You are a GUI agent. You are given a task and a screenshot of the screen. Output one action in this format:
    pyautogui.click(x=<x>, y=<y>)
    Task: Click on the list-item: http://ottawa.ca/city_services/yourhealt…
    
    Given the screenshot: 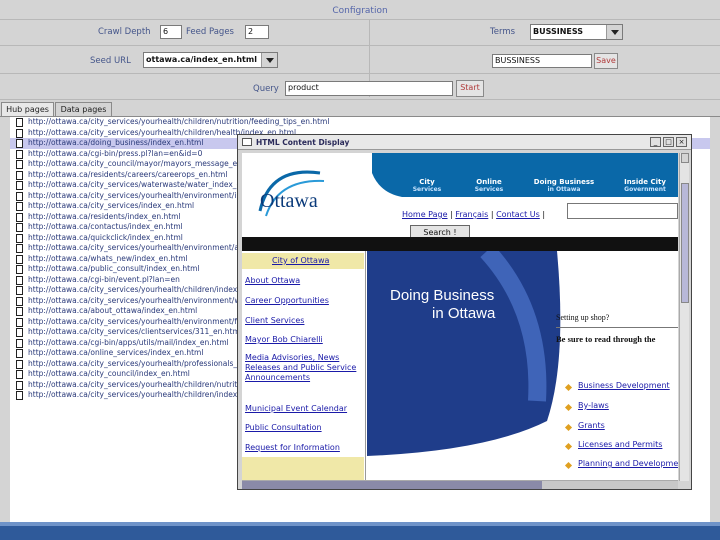 What is the action you would take?
    pyautogui.click(x=360, y=122)
    